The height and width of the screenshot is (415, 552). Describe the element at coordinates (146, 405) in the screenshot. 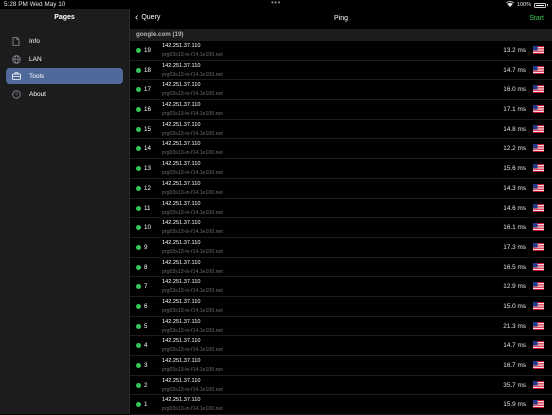

I see `sequence-number: 1` at that location.